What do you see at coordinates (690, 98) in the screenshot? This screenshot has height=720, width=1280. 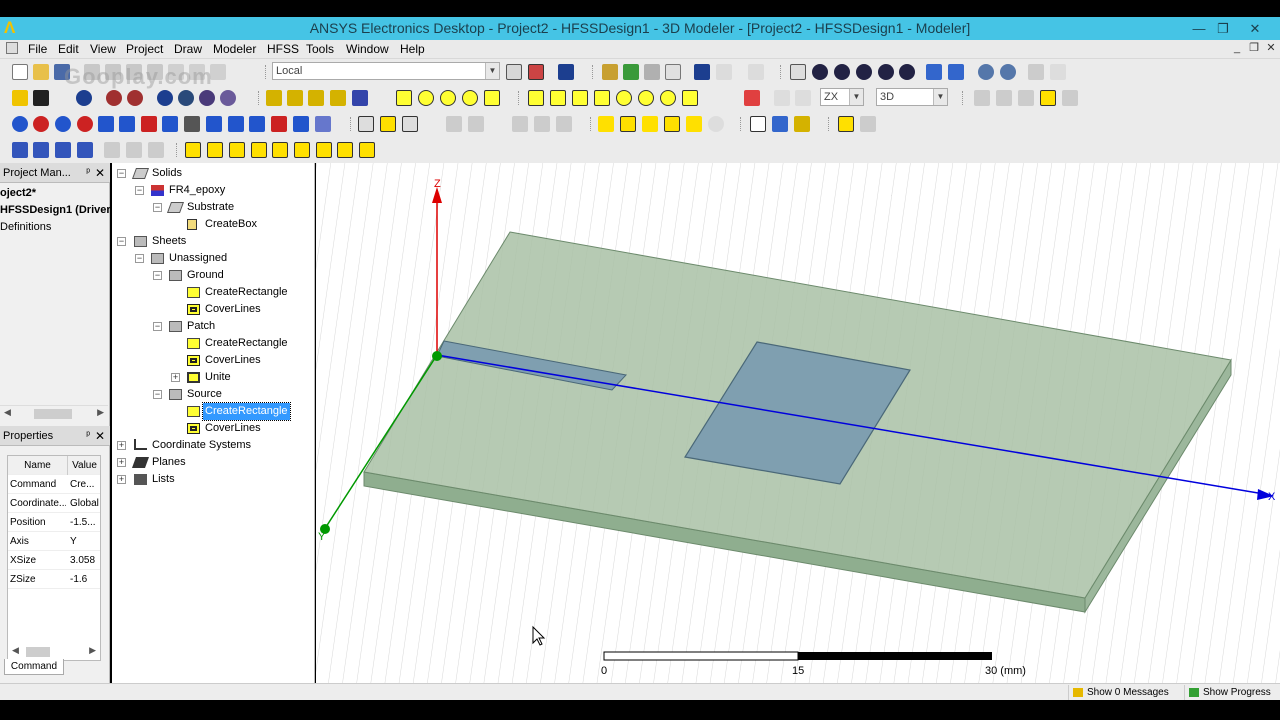 I see `draw-spiral-icon` at bounding box center [690, 98].